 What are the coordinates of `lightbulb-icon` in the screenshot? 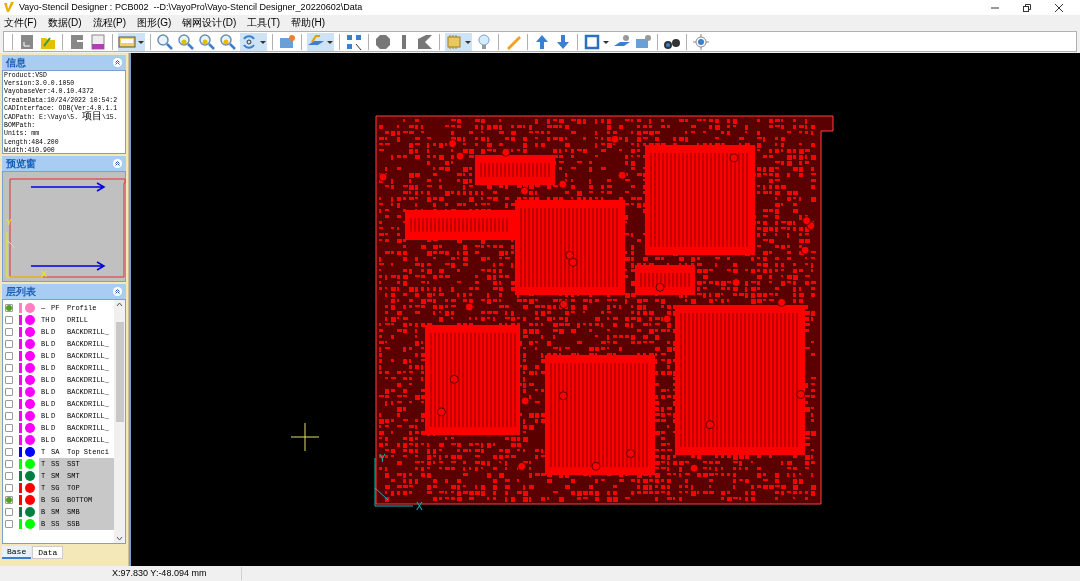 It's located at (484, 41).